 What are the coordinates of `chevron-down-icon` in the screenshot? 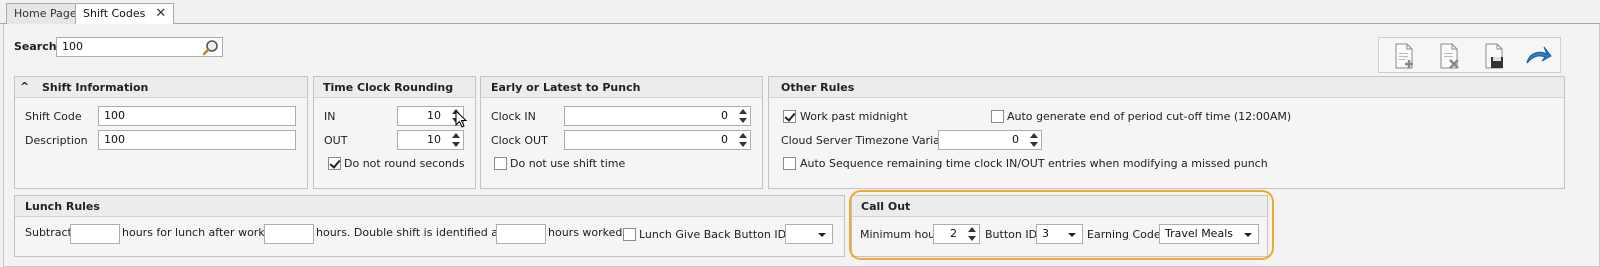 It's located at (822, 235).